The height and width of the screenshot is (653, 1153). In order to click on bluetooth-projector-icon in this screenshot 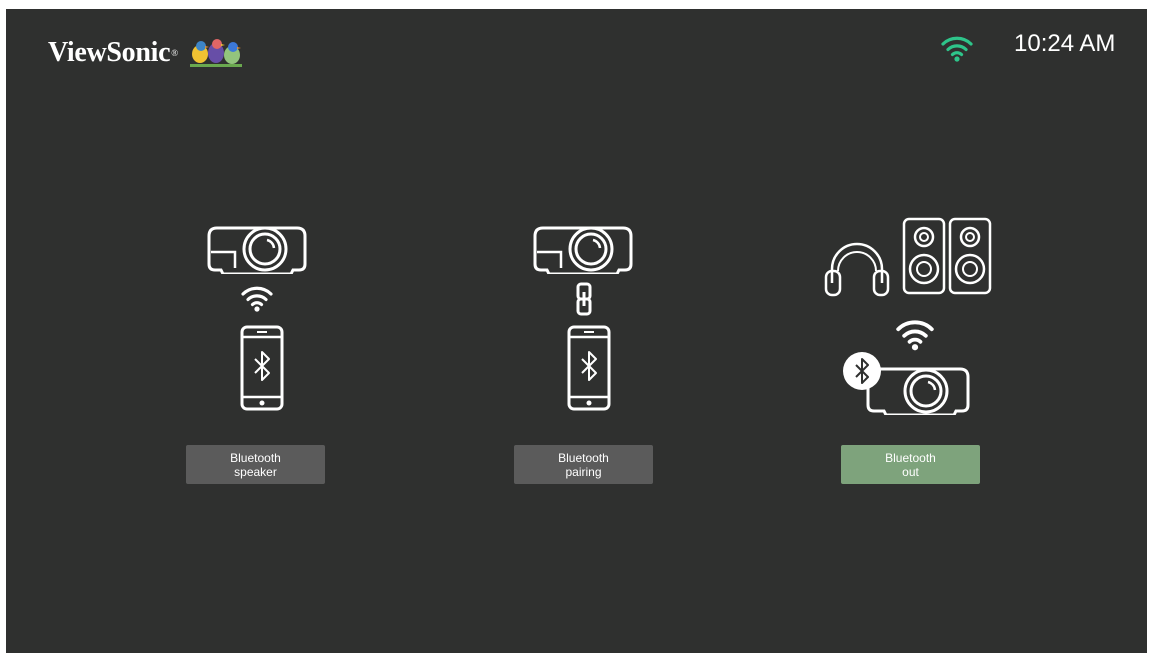, I will do `click(906, 383)`.